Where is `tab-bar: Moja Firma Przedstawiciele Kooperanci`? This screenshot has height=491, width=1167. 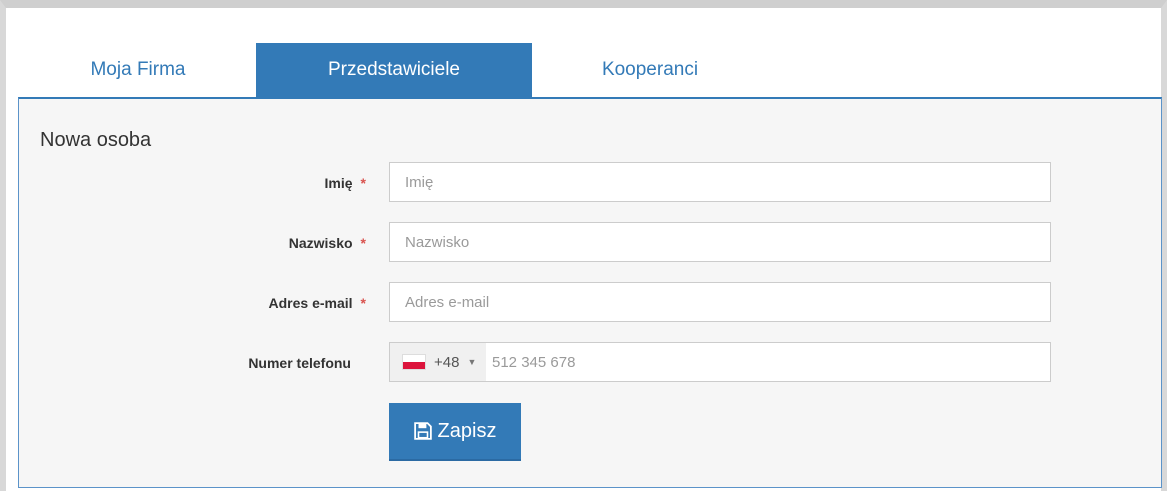 tab-bar: Moja Firma Przedstawiciele Kooperanci is located at coordinates (394, 70).